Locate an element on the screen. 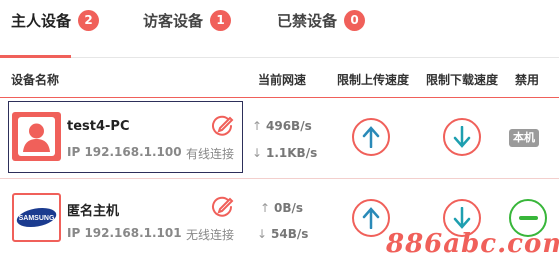 This screenshot has height=262, width=559. header-disable: 禁用 is located at coordinates (527, 80).